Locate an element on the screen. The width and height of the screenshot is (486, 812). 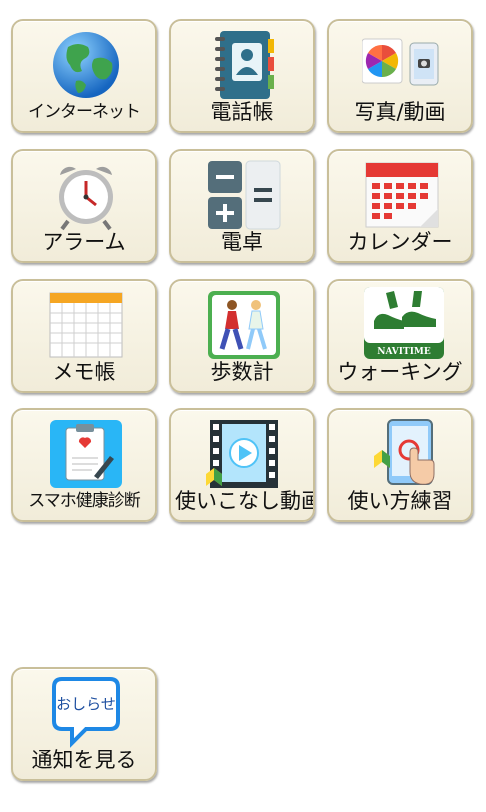
app-label: ウォーキング is located at coordinates (400, 372).